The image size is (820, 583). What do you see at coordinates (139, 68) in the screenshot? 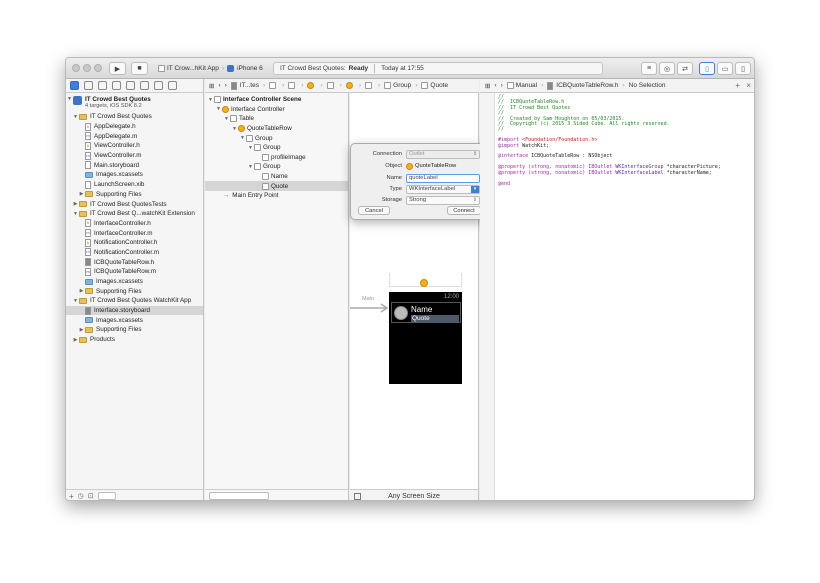
I see `stop-button: ■` at bounding box center [139, 68].